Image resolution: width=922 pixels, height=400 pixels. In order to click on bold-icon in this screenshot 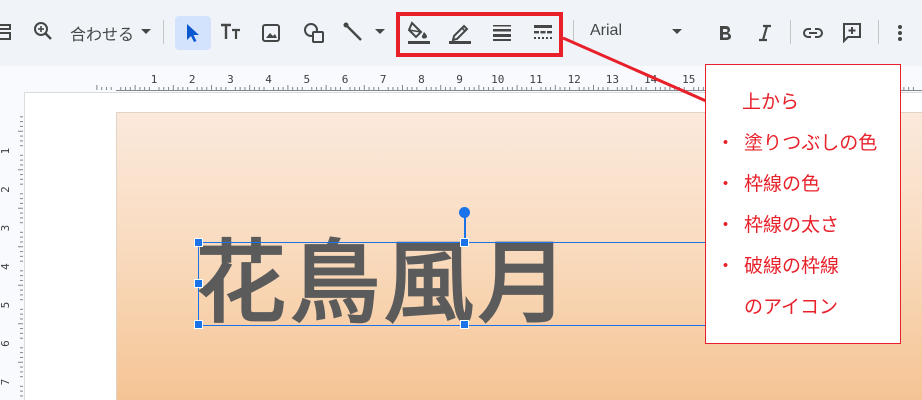, I will do `click(725, 33)`.